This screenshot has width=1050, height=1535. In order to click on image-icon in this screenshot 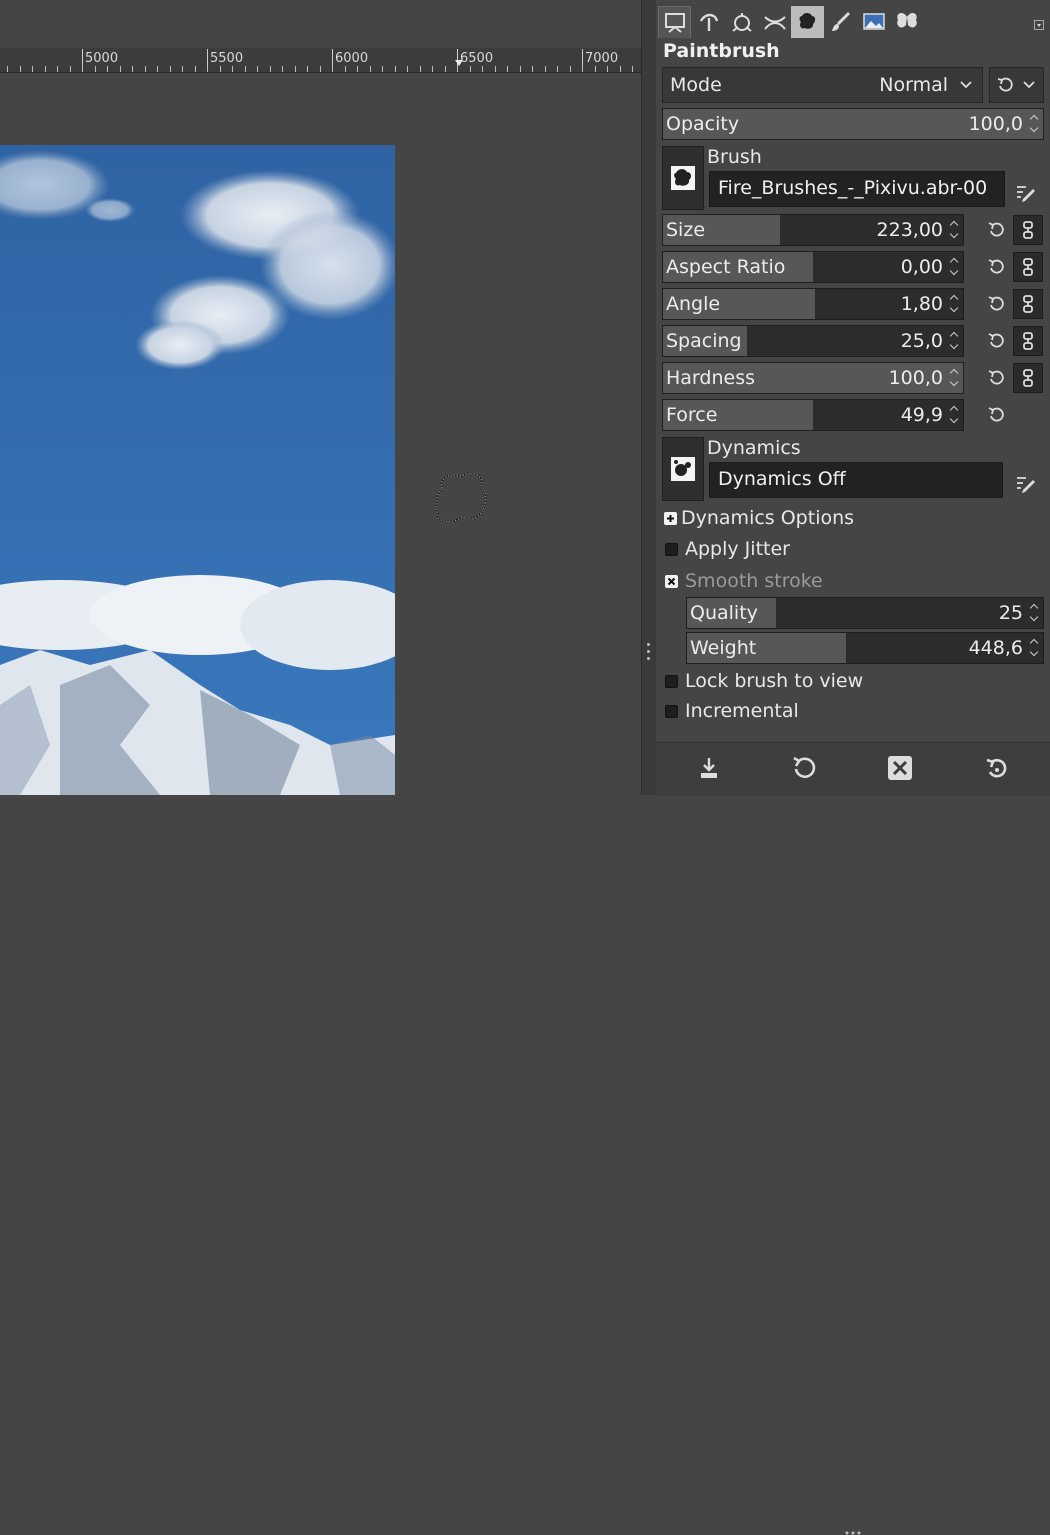, I will do `click(873, 21)`.